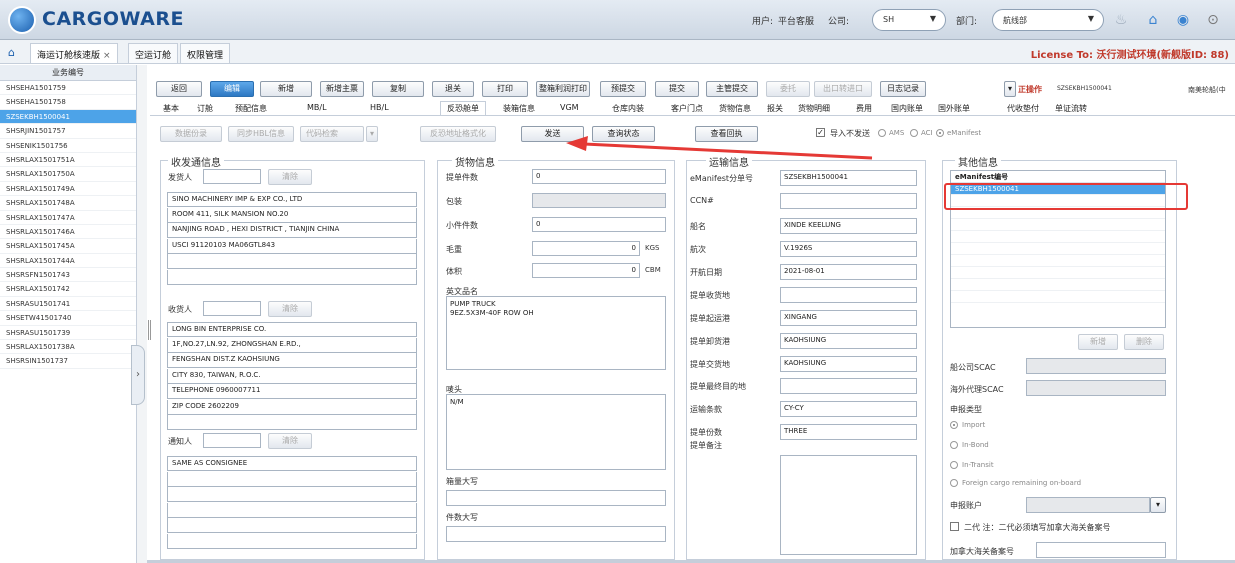 Image resolution: width=1235 pixels, height=563 pixels. Describe the element at coordinates (843, 89) in the screenshot. I see `toolbar-button: 出口转进口` at that location.